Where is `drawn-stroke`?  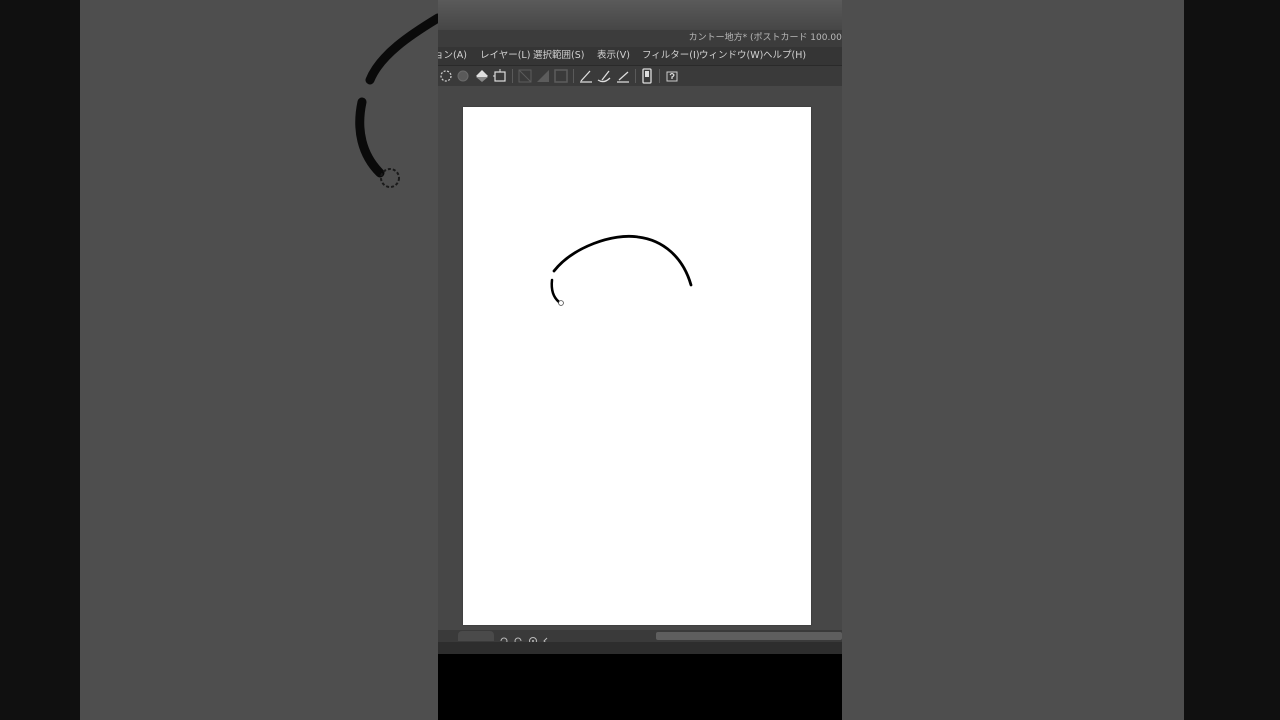 drawn-stroke is located at coordinates (621, 270).